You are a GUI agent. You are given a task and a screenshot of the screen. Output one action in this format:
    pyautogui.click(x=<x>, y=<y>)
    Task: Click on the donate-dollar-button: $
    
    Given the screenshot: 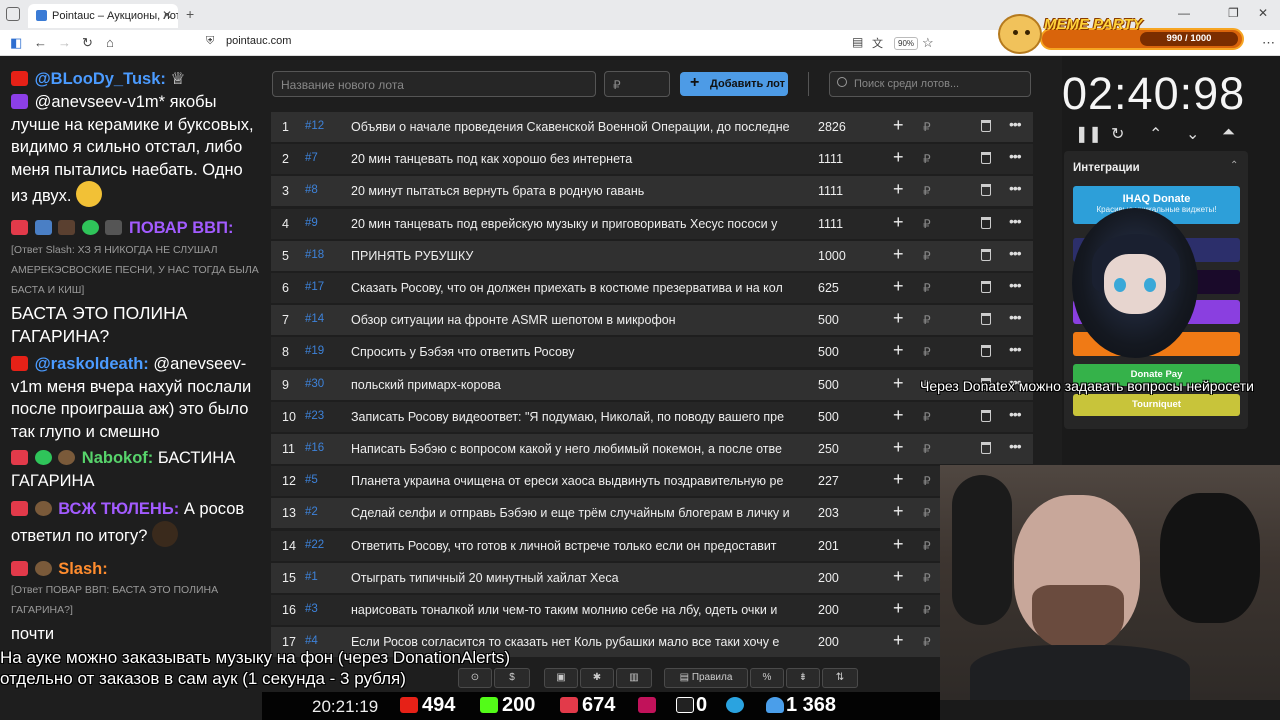 What is the action you would take?
    pyautogui.click(x=512, y=678)
    